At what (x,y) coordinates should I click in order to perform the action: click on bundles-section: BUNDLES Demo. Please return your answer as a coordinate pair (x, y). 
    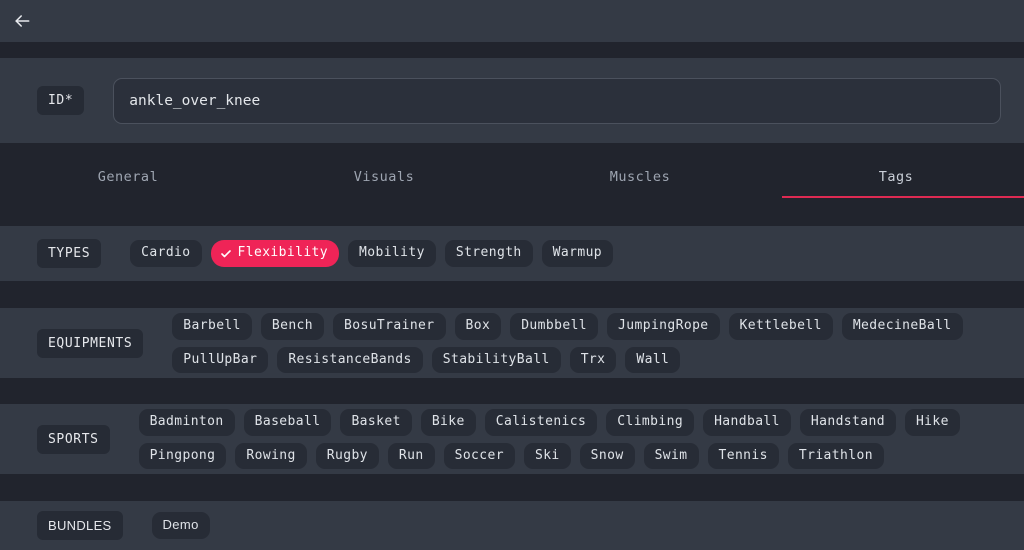
    Looking at the image, I should click on (512, 525).